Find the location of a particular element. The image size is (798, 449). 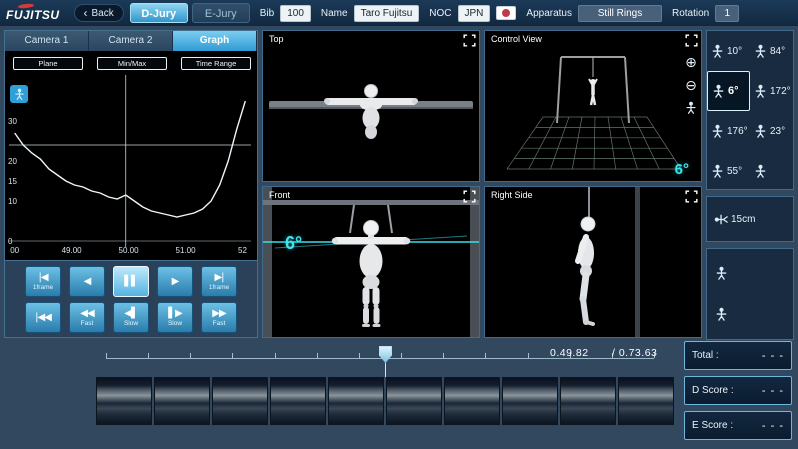

e-score-box: E Score : - - - is located at coordinates (738, 425).